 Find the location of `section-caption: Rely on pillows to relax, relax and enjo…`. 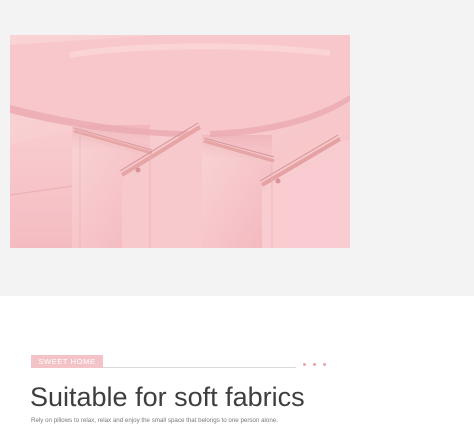

section-caption: Rely on pillows to relax, relax and enjo… is located at coordinates (154, 420).